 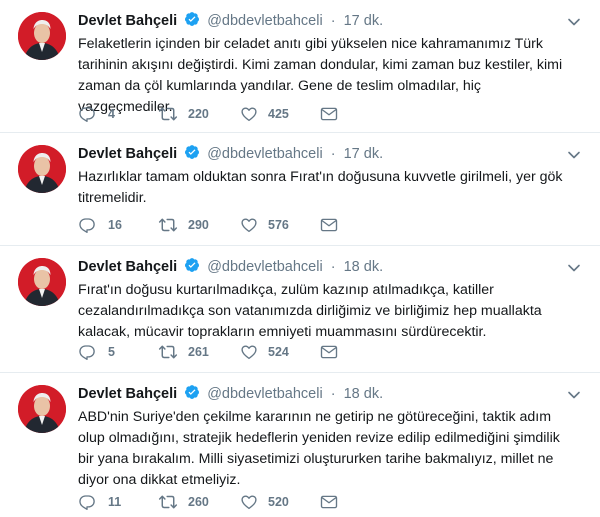 I want to click on retweet-count: 261, so click(x=198, y=352).